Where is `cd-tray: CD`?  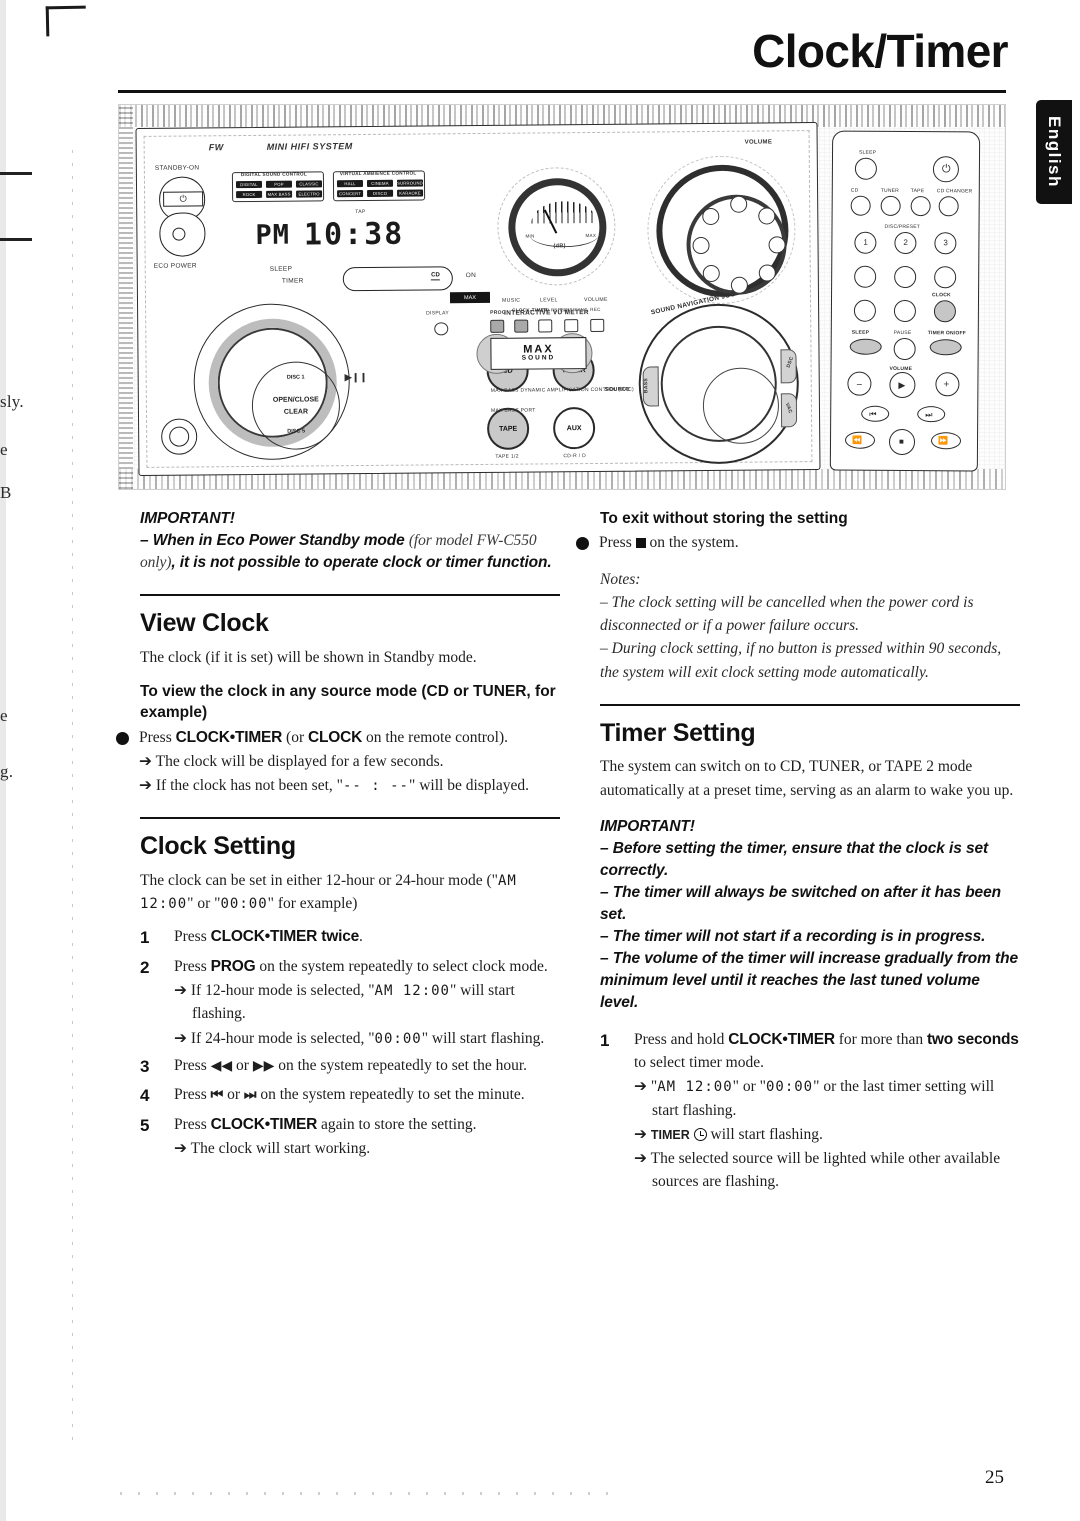
cd-tray: CD is located at coordinates (397, 279).